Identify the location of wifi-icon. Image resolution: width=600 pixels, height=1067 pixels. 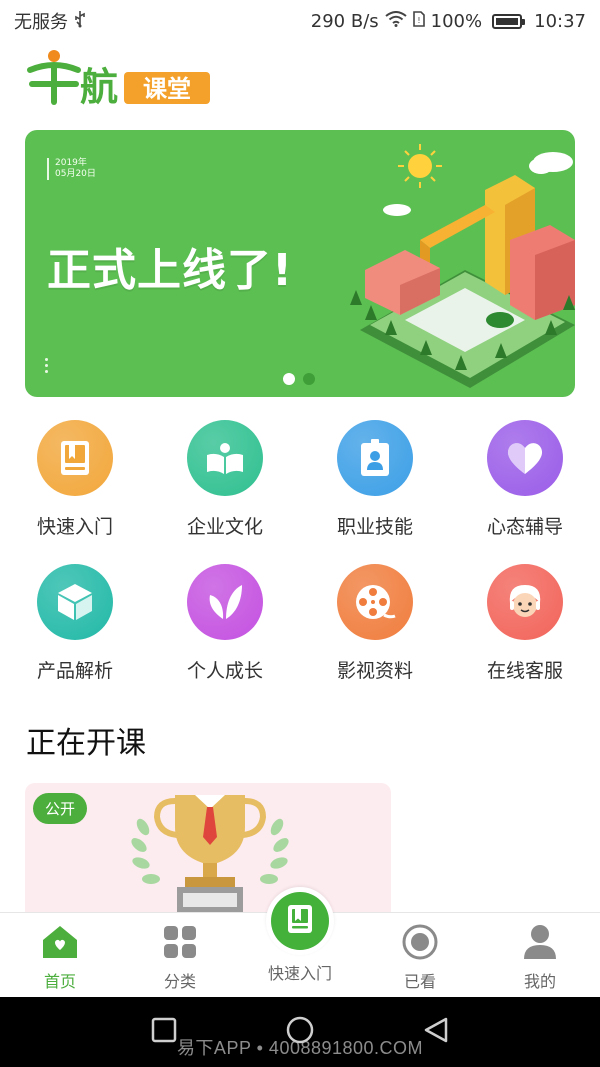
(396, 21).